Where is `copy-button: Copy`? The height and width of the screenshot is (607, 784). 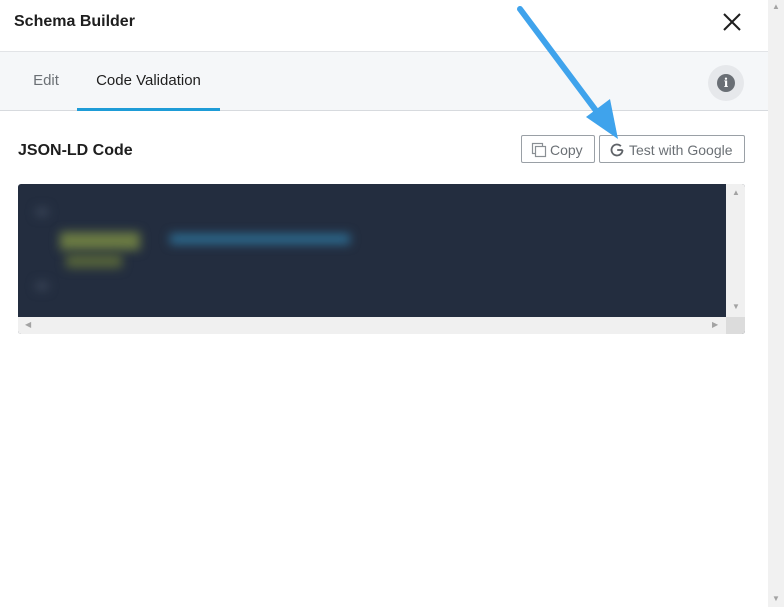 copy-button: Copy is located at coordinates (558, 149).